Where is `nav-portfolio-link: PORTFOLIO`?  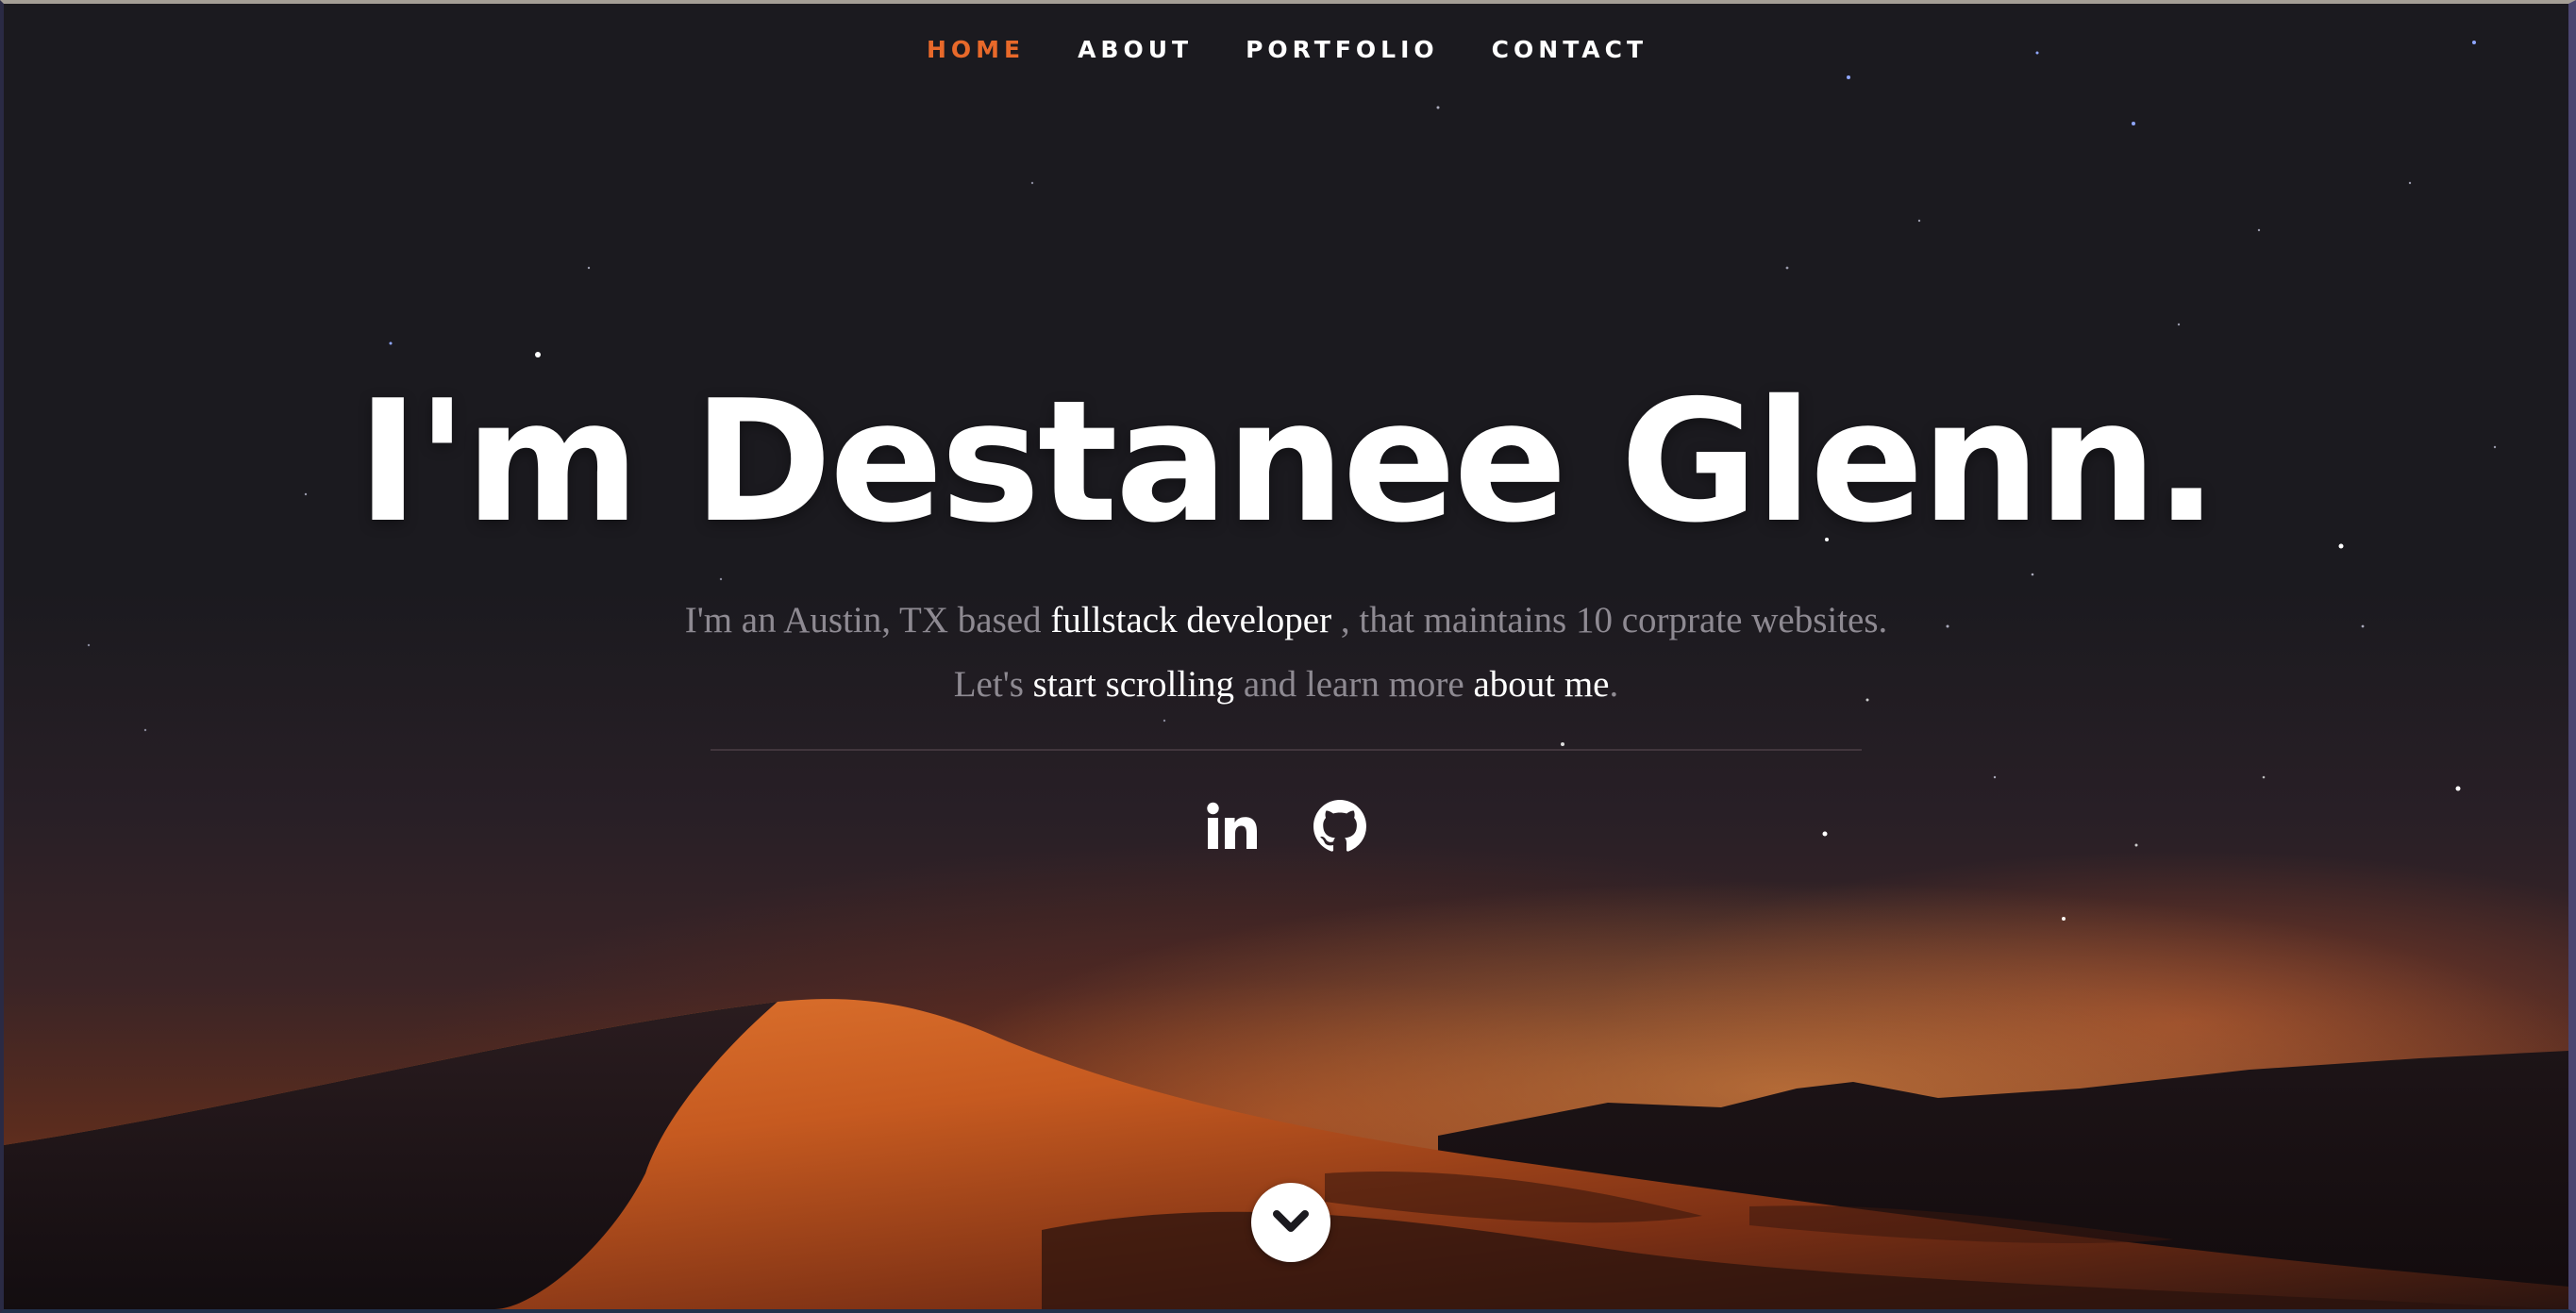
nav-portfolio-link: PORTFOLIO is located at coordinates (1341, 49).